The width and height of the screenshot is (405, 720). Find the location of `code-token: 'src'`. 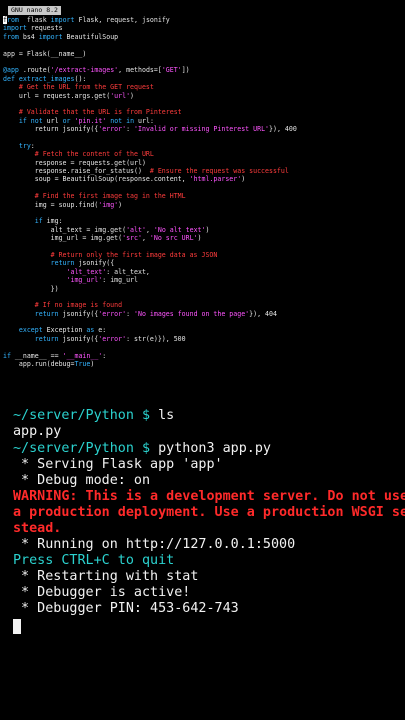

code-token: 'src' is located at coordinates (132, 238).